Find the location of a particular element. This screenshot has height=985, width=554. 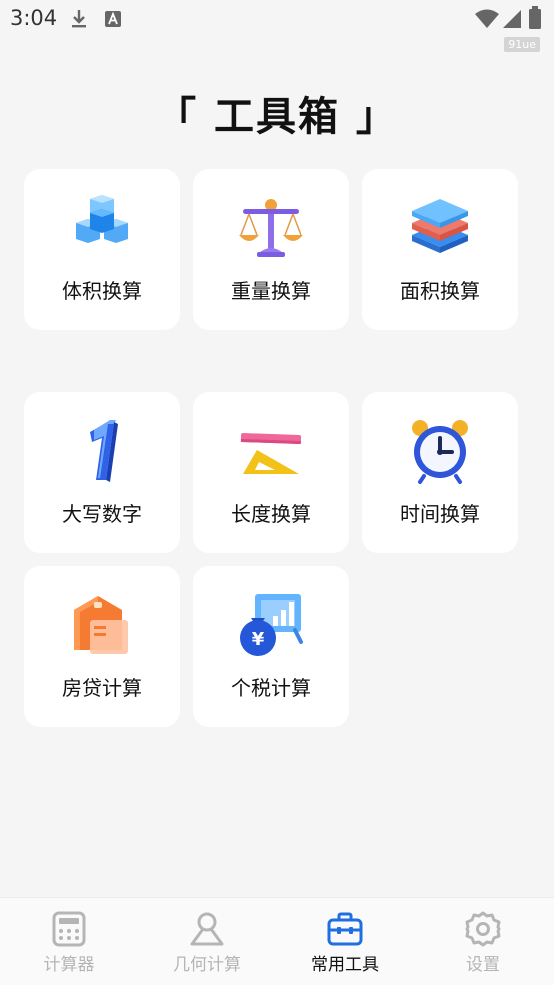

layers-icon is located at coordinates (440, 226).